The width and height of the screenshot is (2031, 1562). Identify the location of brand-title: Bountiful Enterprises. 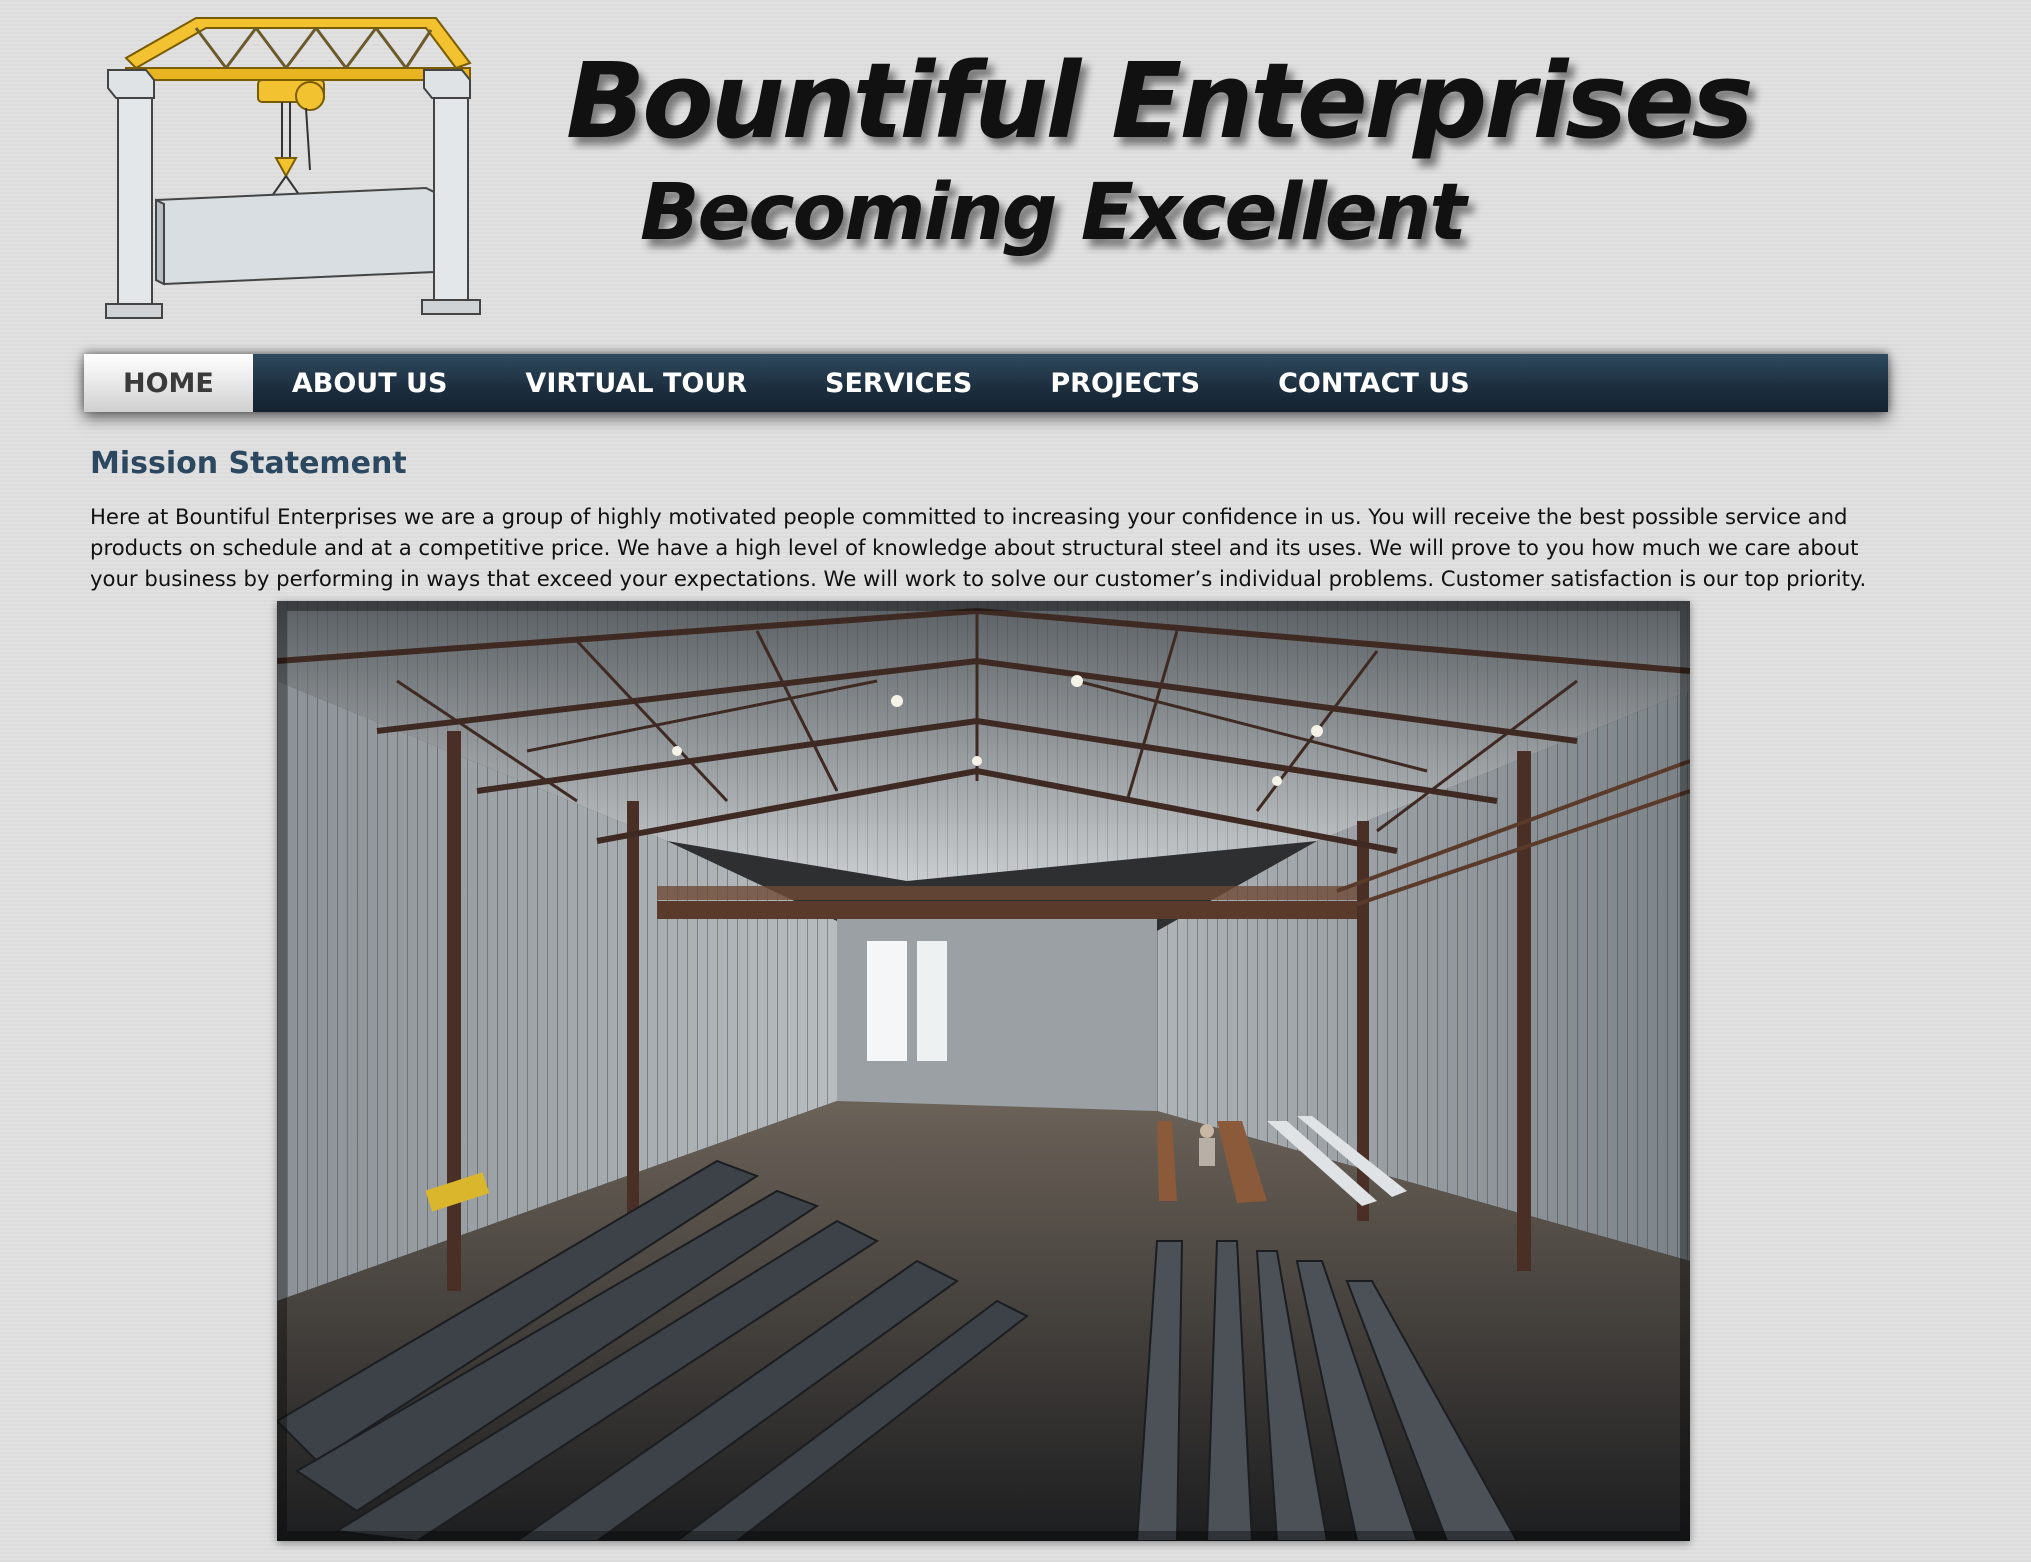
(1160, 101).